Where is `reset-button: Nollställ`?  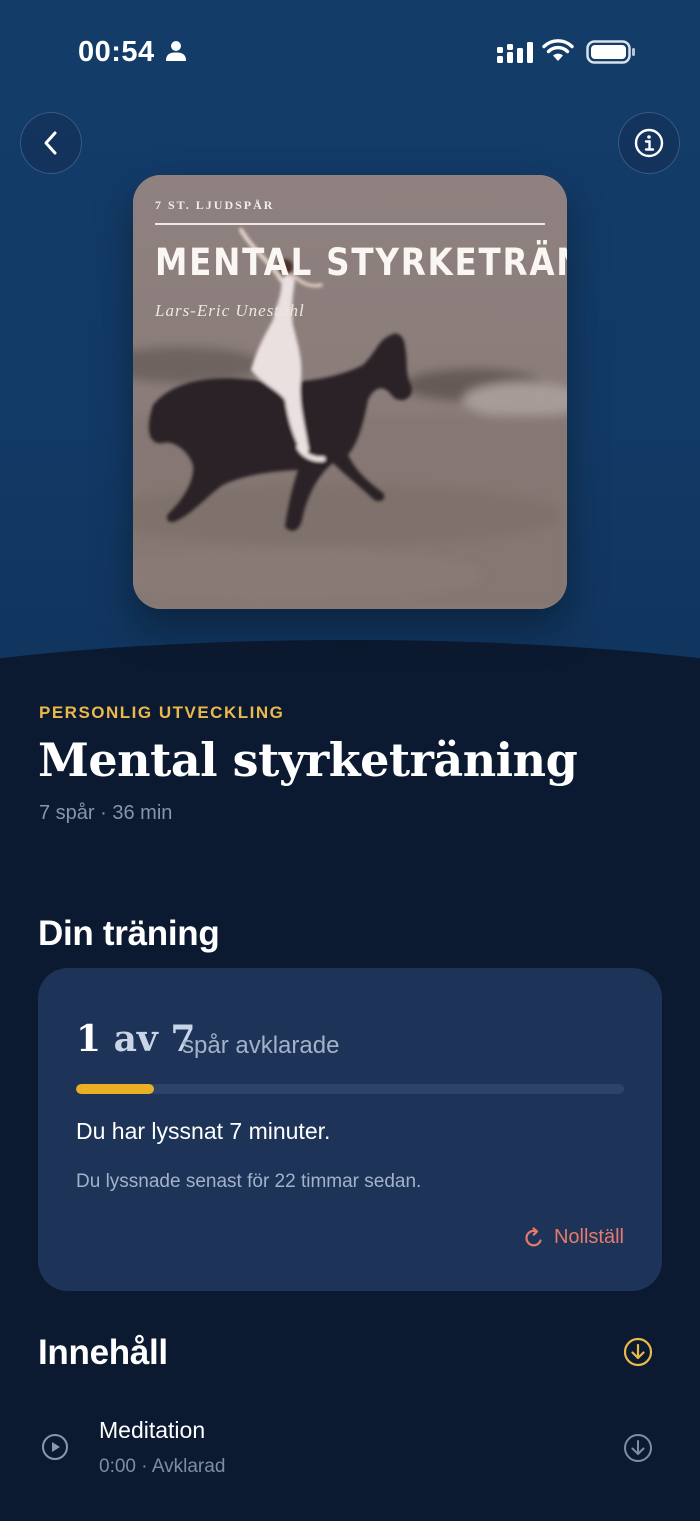 reset-button: Nollställ is located at coordinates (573, 1237).